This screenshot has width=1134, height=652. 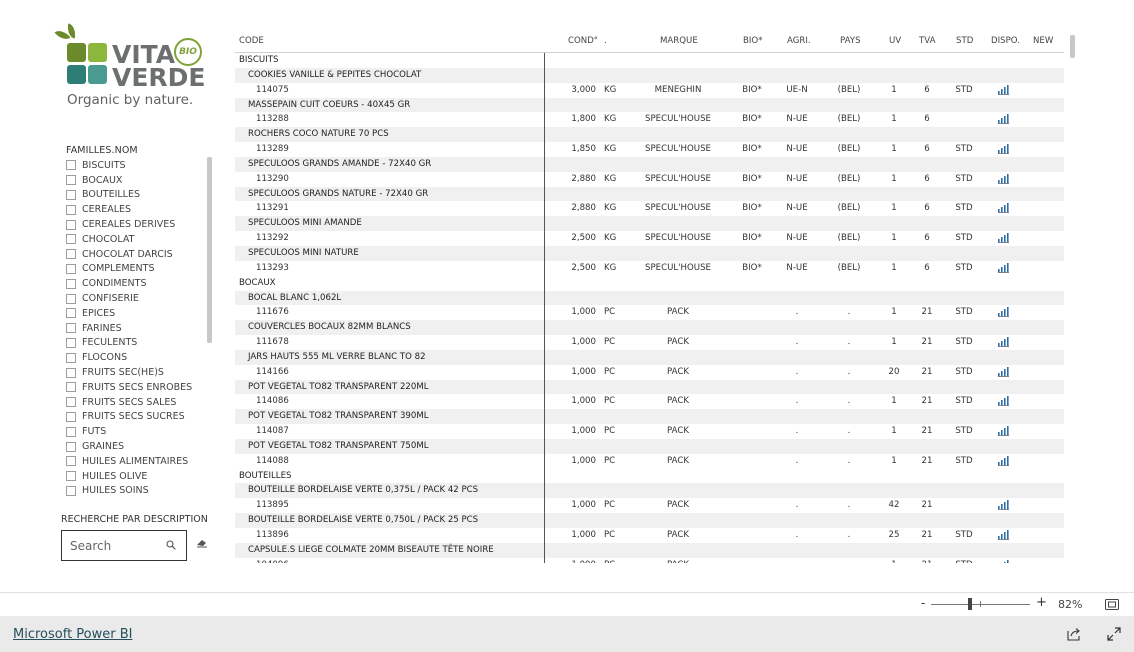 I want to click on slicer-item: FLOCONS, so click(x=140, y=357).